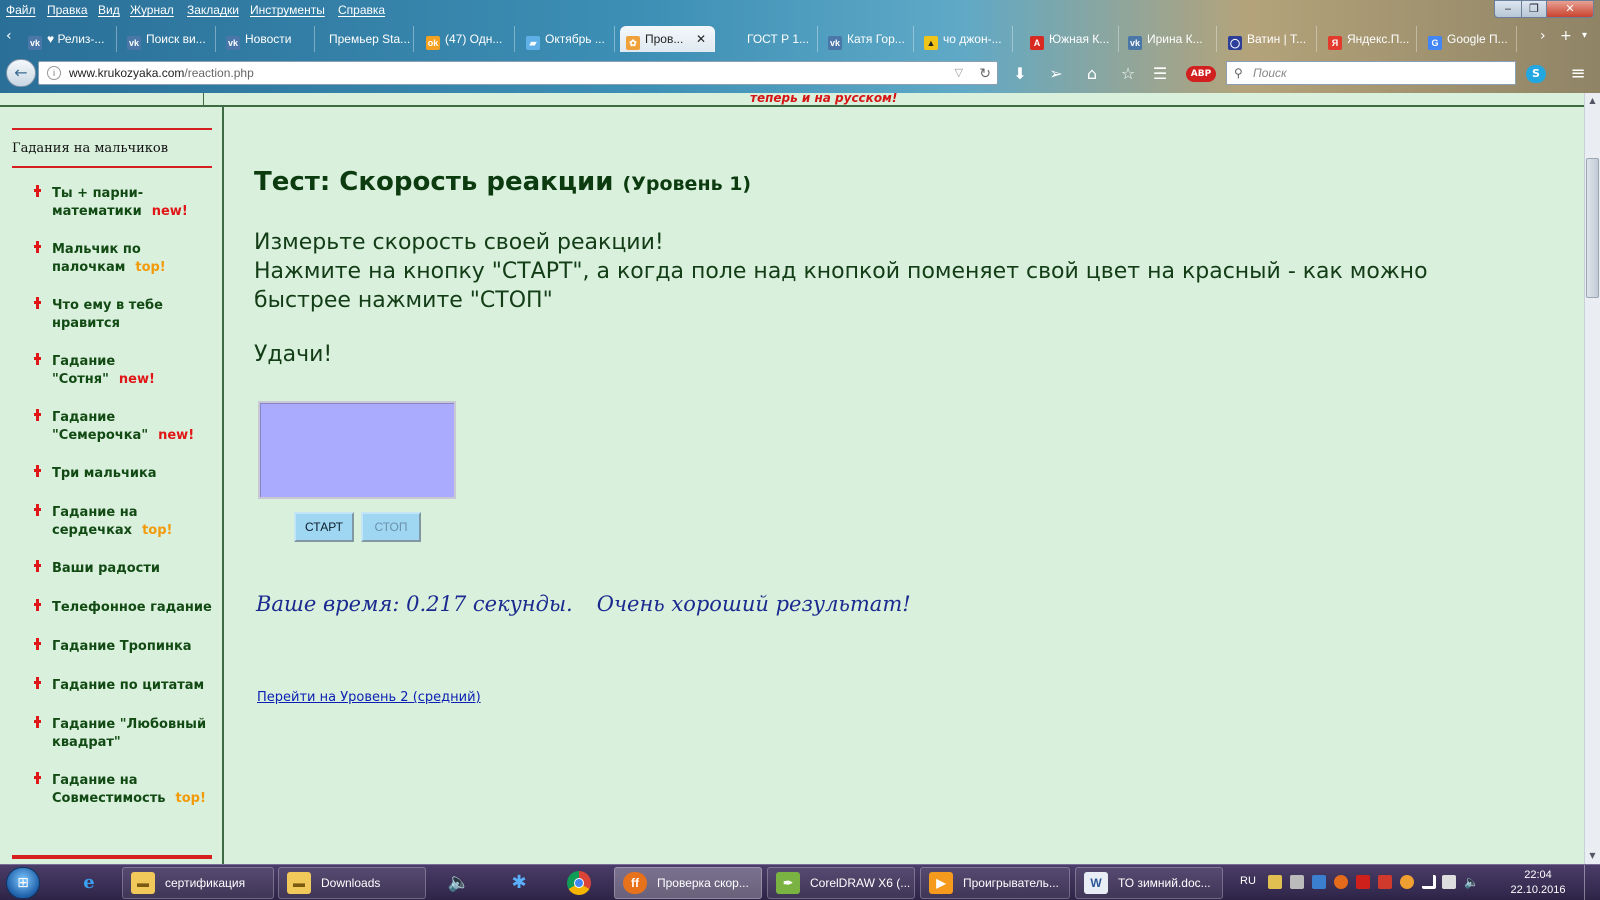 This screenshot has width=1600, height=900. What do you see at coordinates (1319, 882) in the screenshot?
I see `tray-network-icon` at bounding box center [1319, 882].